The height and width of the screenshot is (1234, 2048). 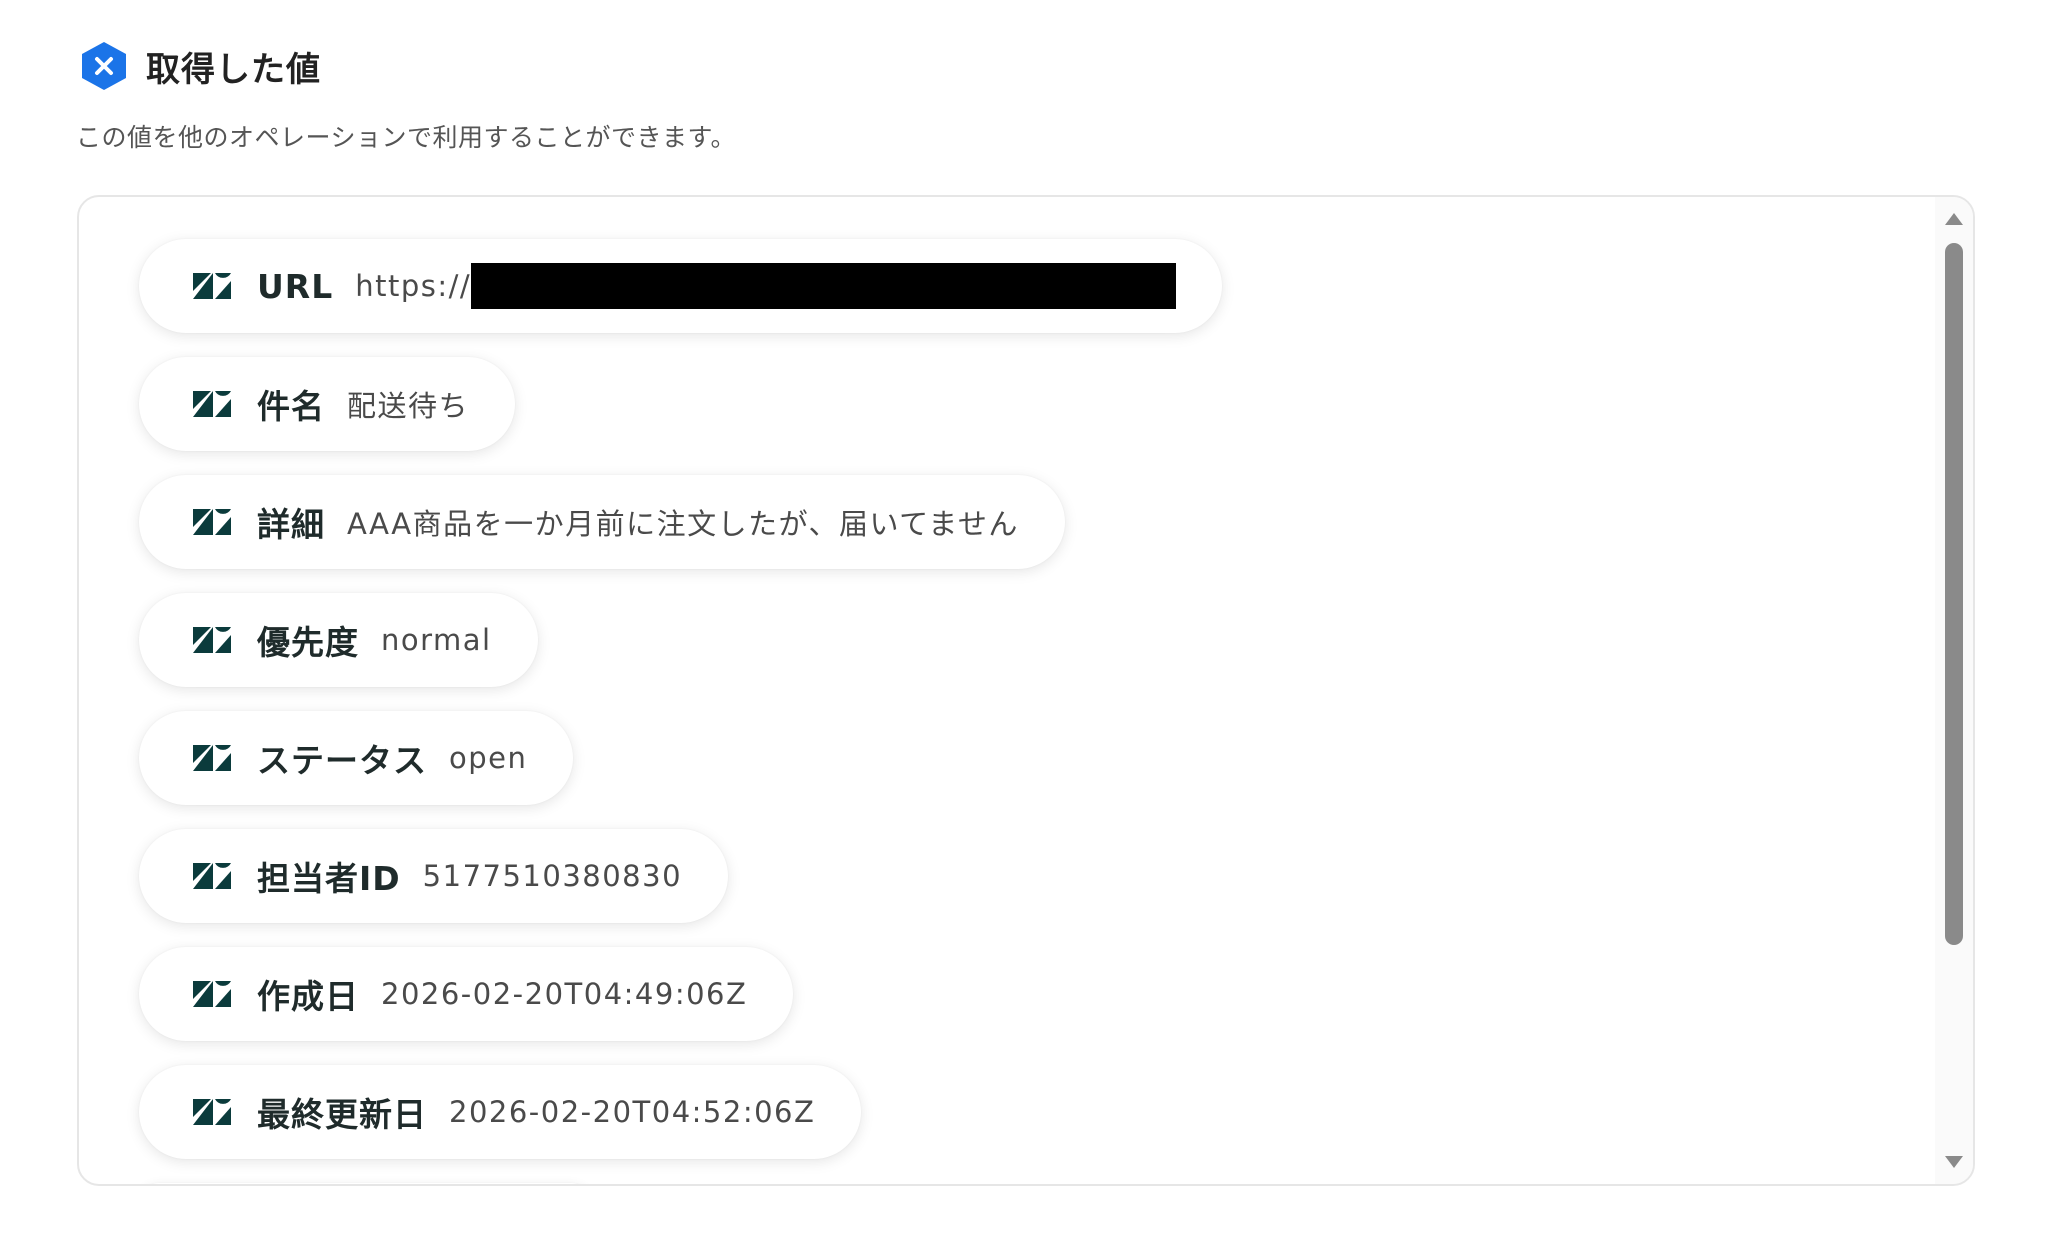 What do you see at coordinates (683, 524) in the screenshot?
I see `pill-value: AAA商品を一か月前に注文したが、届いてません` at bounding box center [683, 524].